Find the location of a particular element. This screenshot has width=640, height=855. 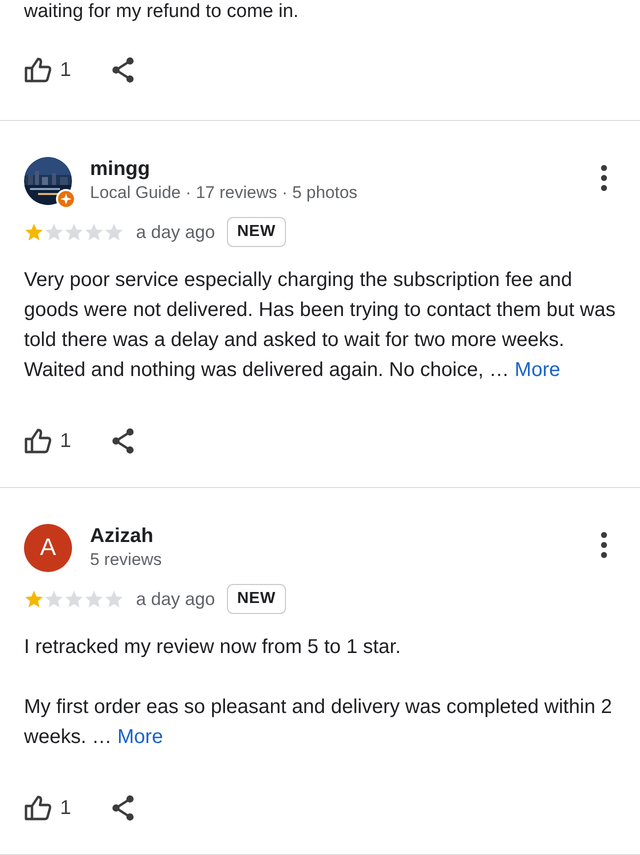

review-text: I retracked my review now from 5 to 1 star. is located at coordinates (213, 647).